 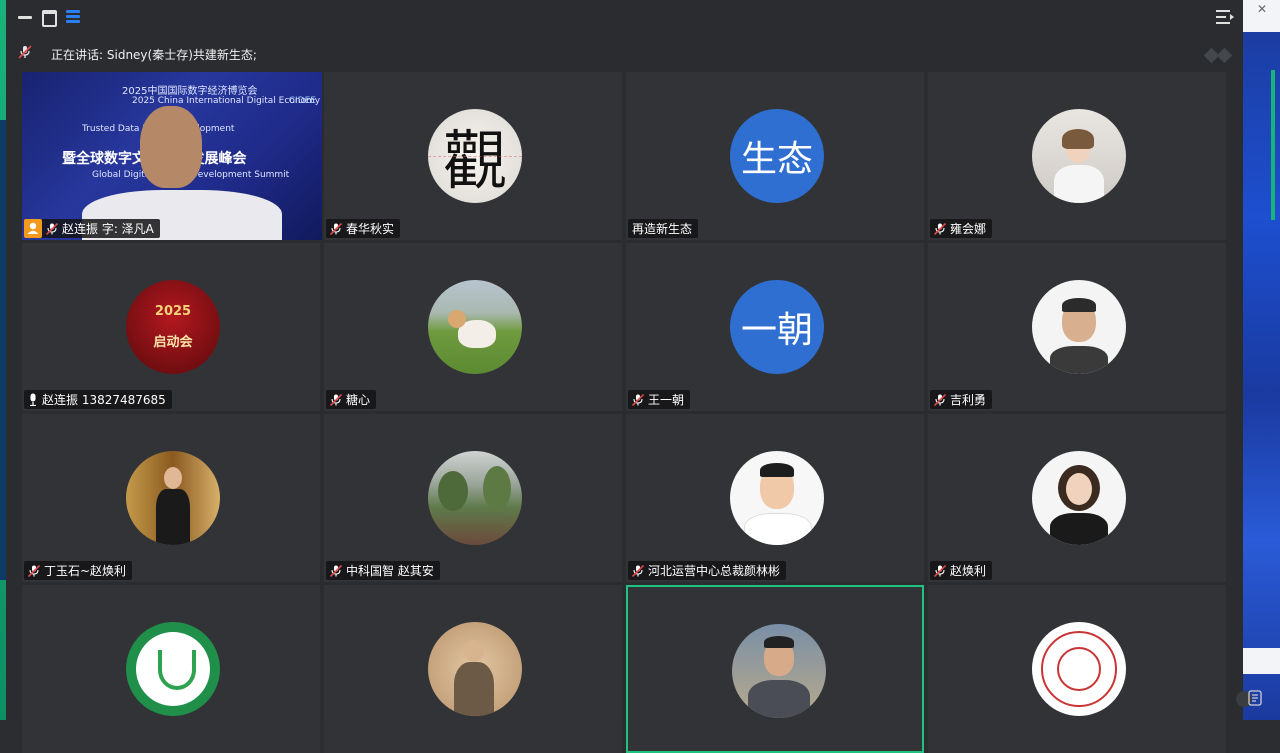 What do you see at coordinates (104, 400) in the screenshot?
I see `participant-name: 赵连振 13827487685` at bounding box center [104, 400].